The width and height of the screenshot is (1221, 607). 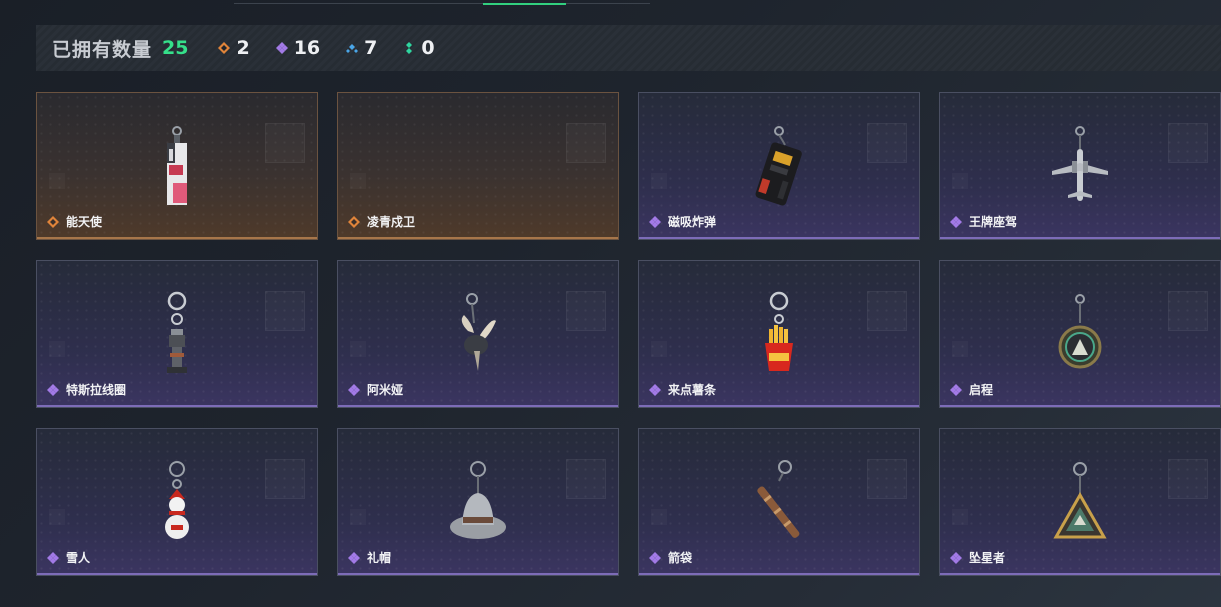 I want to click on charm-card: 雪人, so click(x=177, y=502).